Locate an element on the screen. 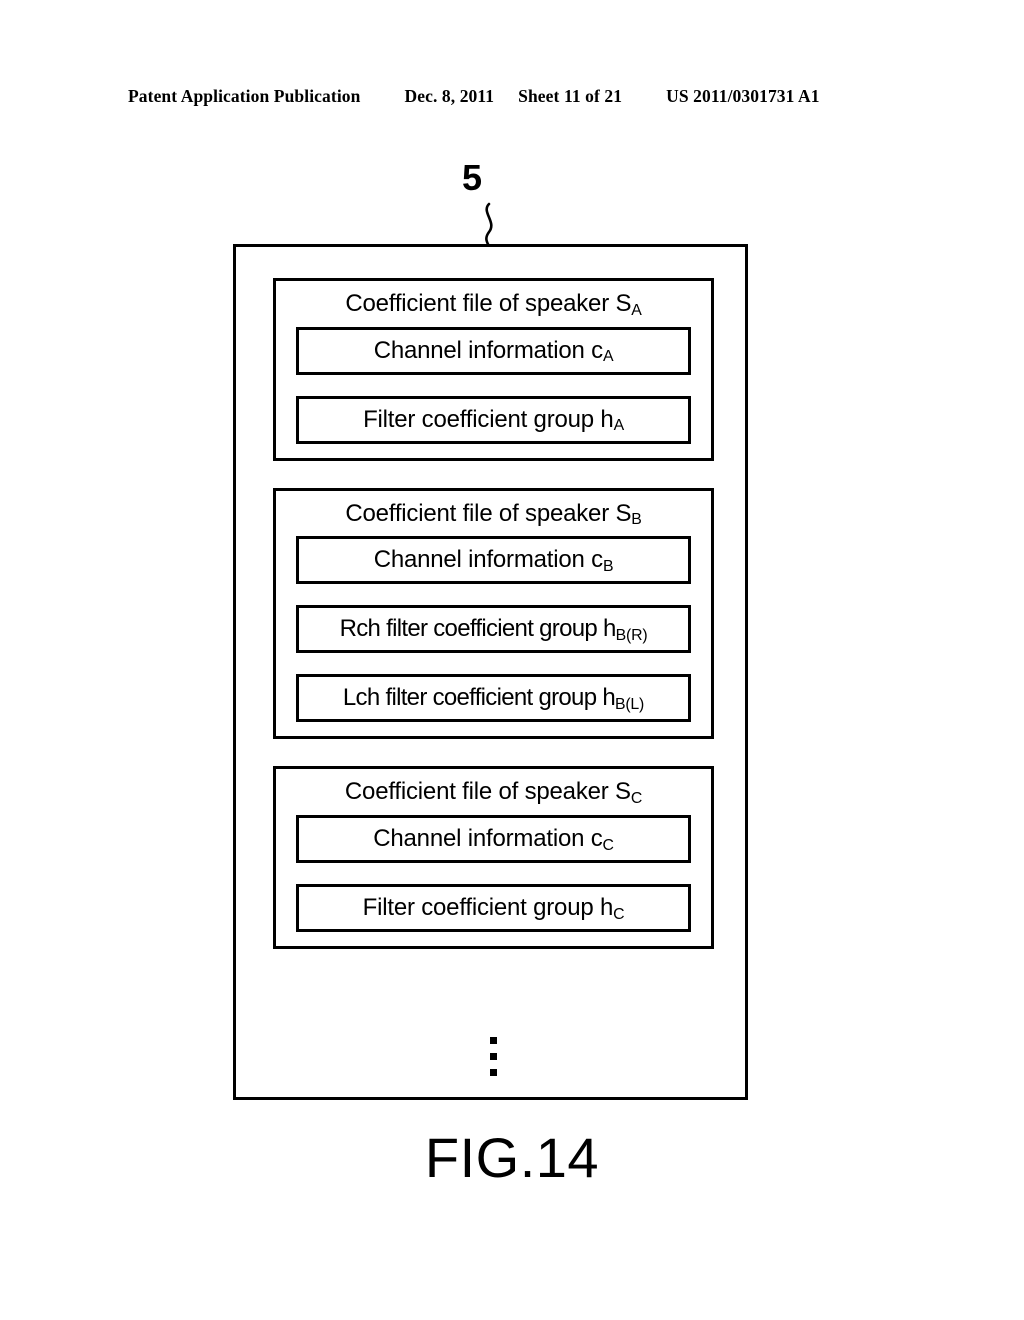  field-label-lch-filter-coefficient-group-b: Lch filter coefficient group hB(L) is located at coordinates (493, 699).